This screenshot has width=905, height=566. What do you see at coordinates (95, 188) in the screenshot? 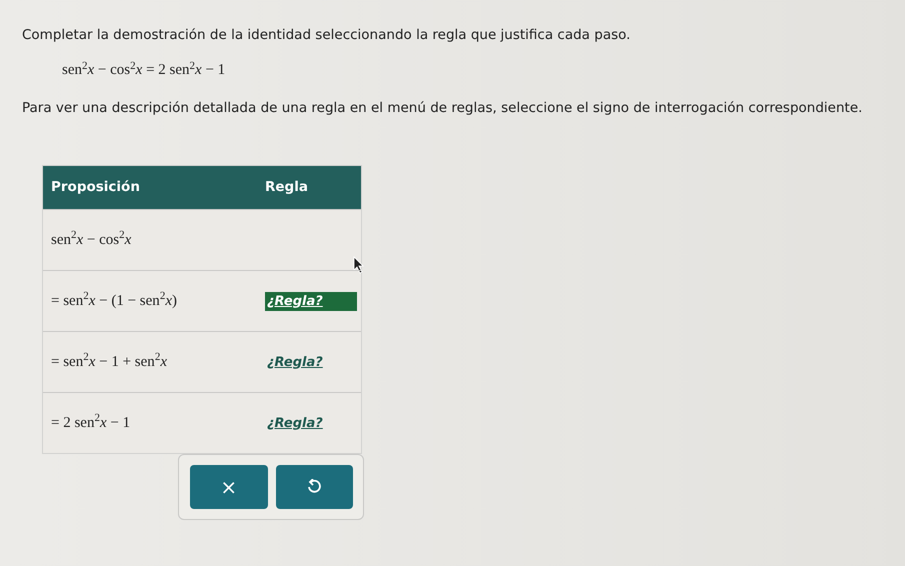
I see `column-header: Proposición` at bounding box center [95, 188].